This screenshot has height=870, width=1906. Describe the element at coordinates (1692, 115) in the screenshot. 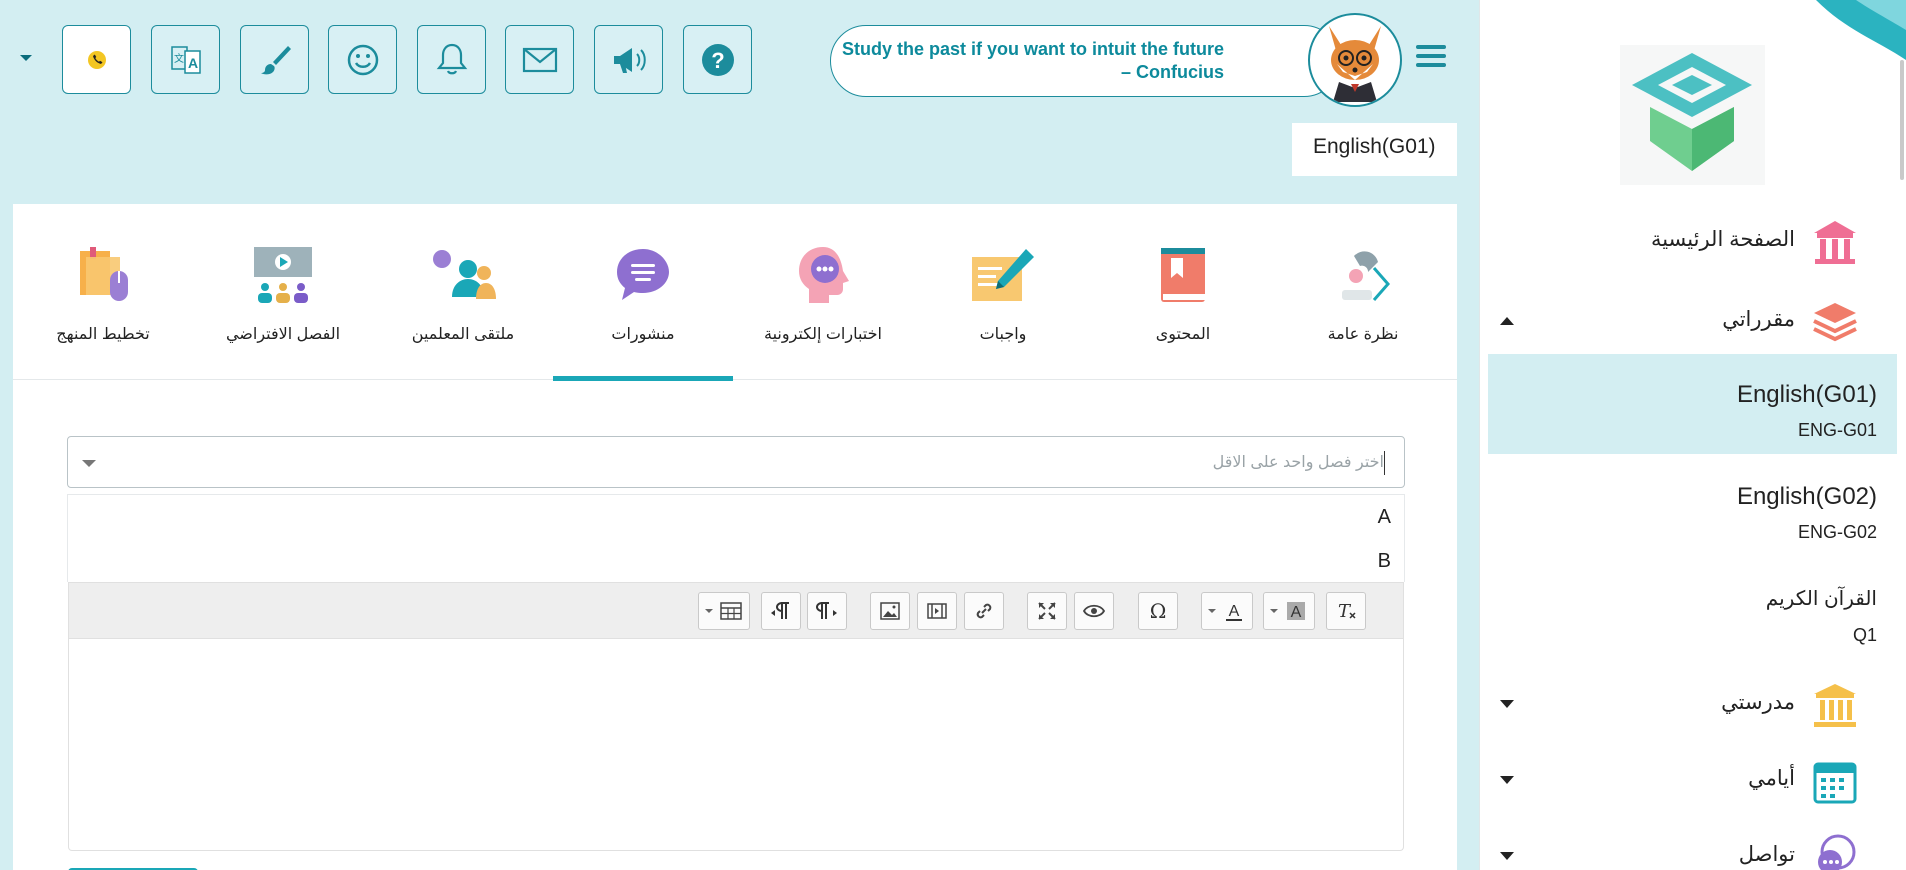

I see `school-logo-icon` at that location.